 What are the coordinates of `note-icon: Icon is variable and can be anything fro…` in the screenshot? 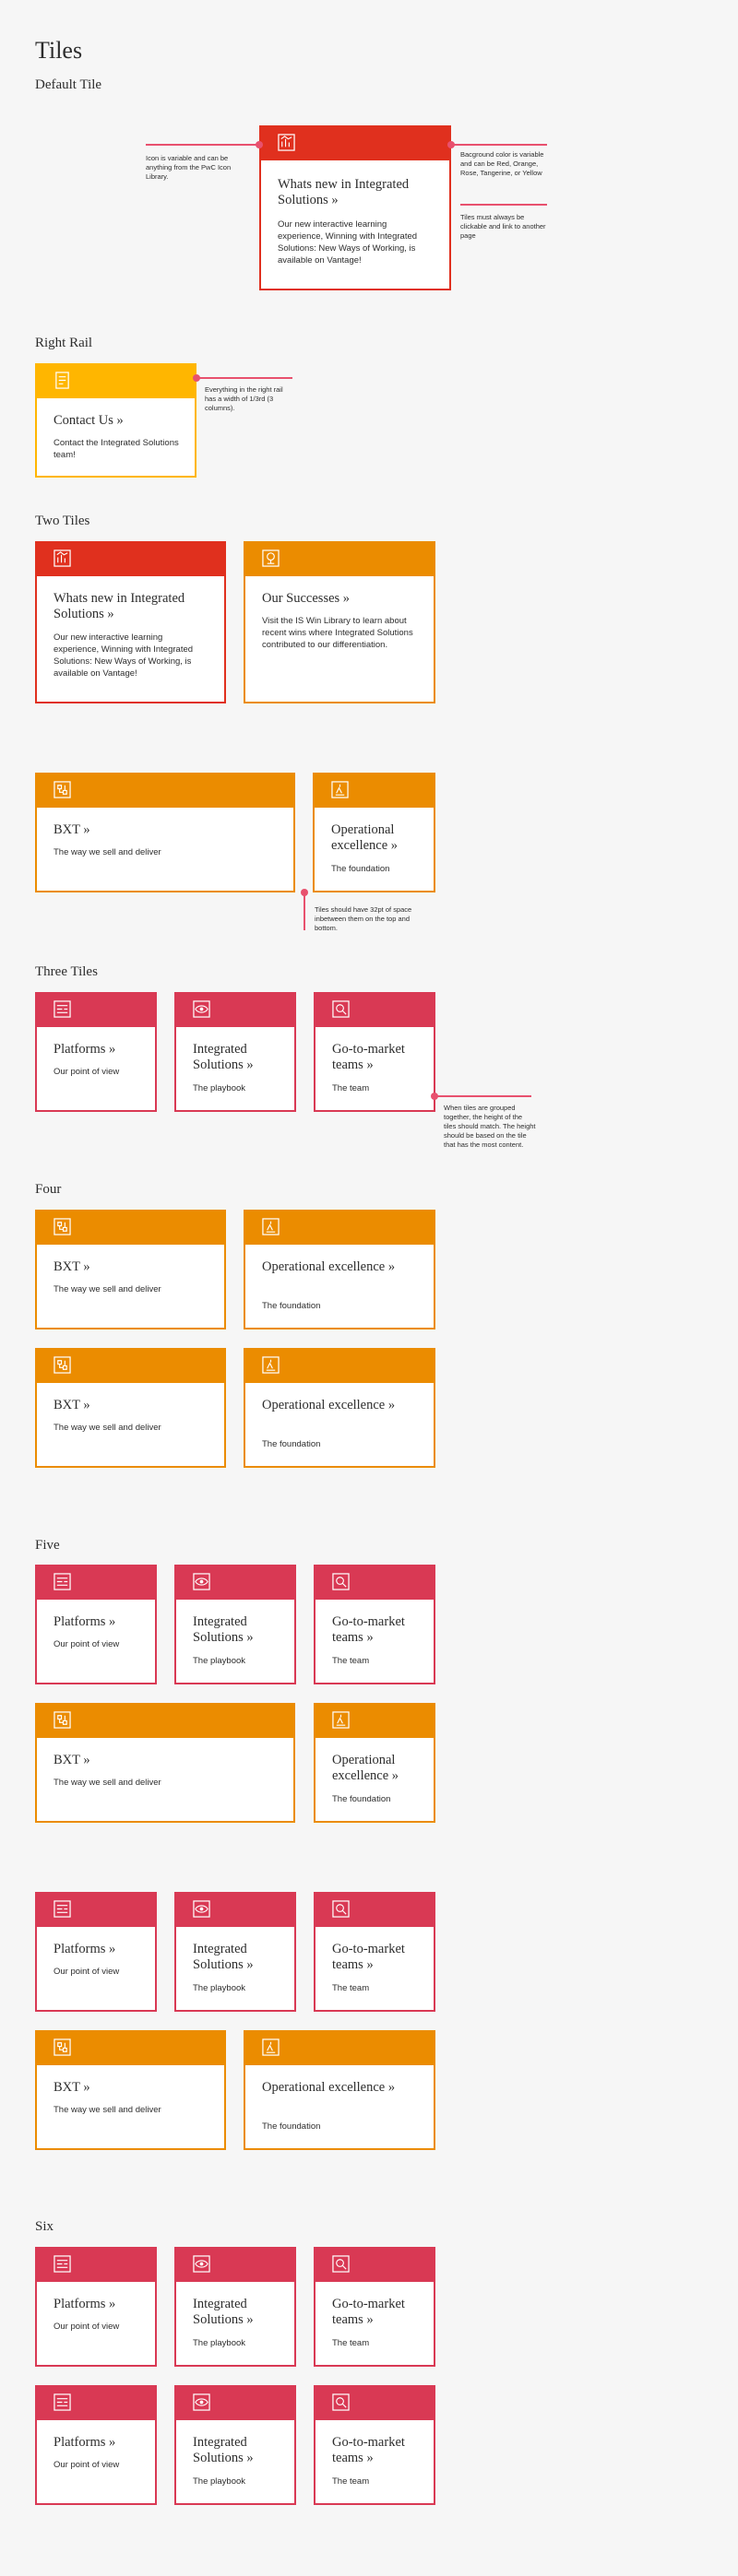 It's located at (189, 167).